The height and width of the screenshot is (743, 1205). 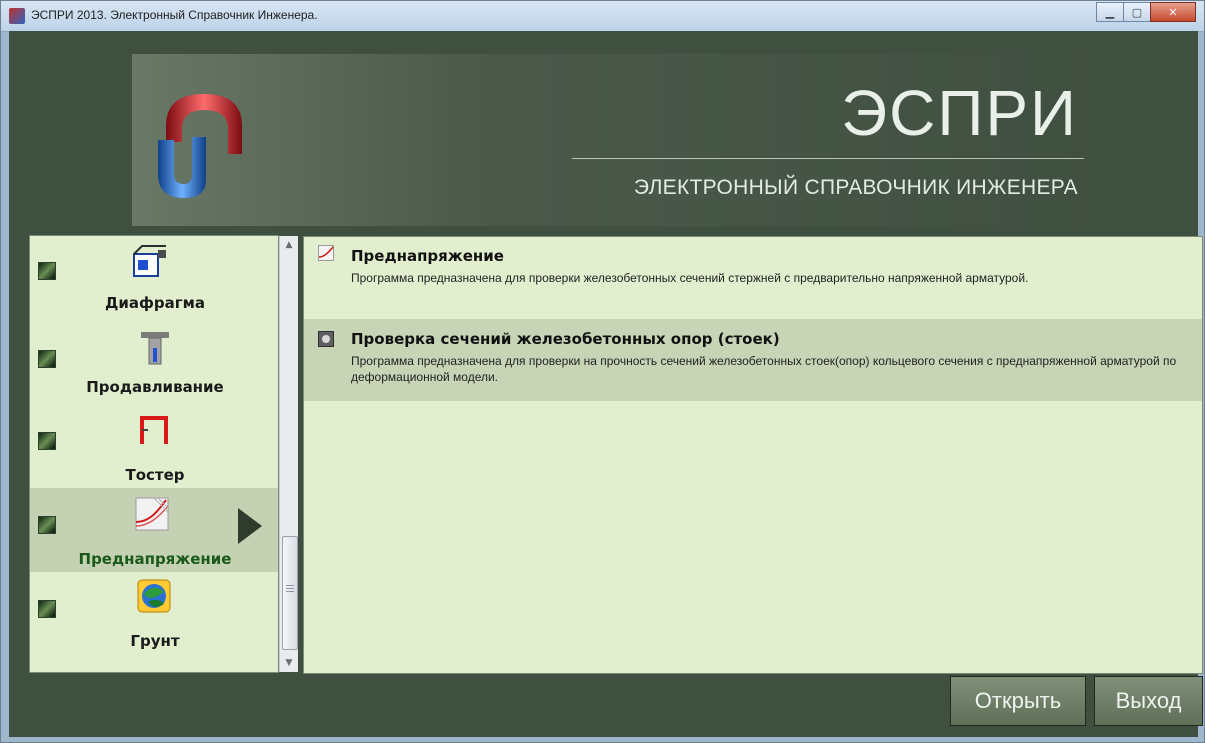 What do you see at coordinates (959, 113) in the screenshot?
I see `brand-name: ЭСПРИ` at bounding box center [959, 113].